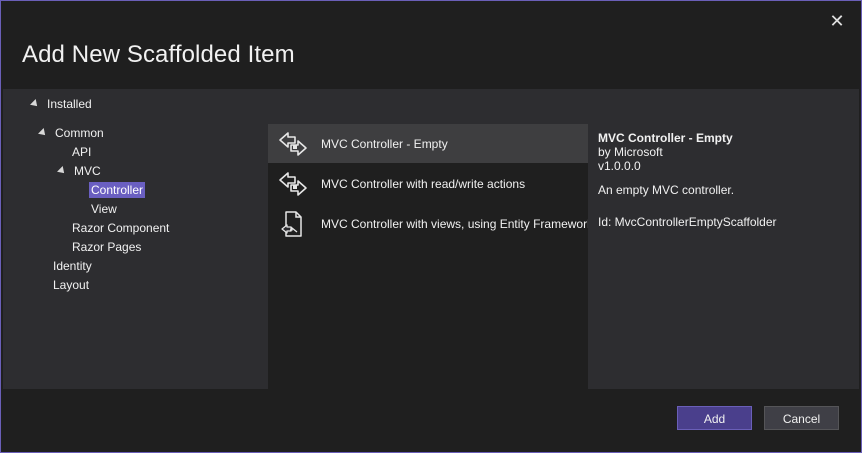 Image resolution: width=862 pixels, height=453 pixels. I want to click on tree-node-label: MVC, so click(87, 171).